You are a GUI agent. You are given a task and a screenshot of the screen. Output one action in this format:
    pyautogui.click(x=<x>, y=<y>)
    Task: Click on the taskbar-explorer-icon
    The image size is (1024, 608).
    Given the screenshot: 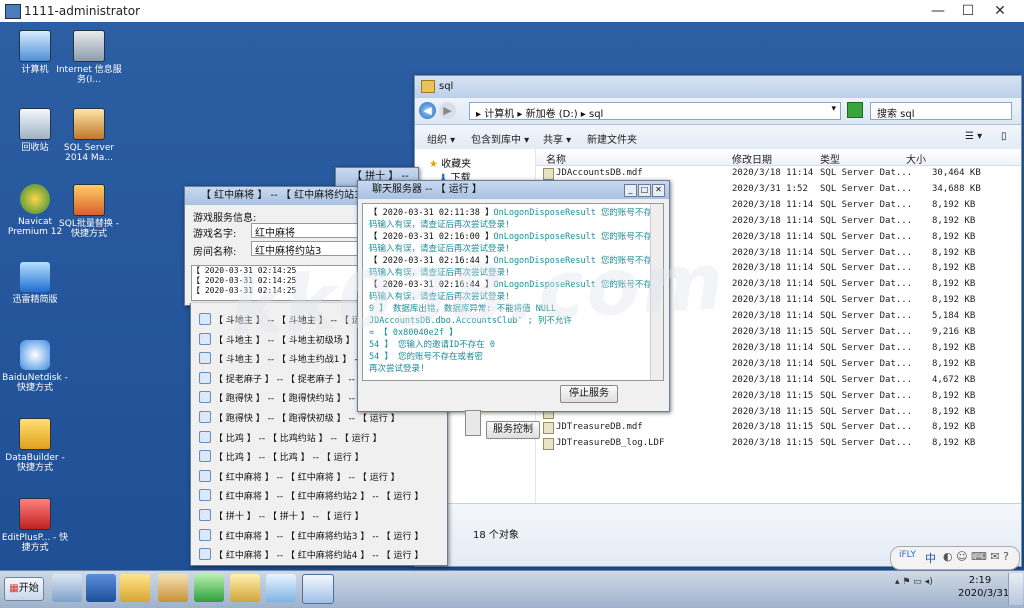 What is the action you would take?
    pyautogui.click(x=135, y=588)
    